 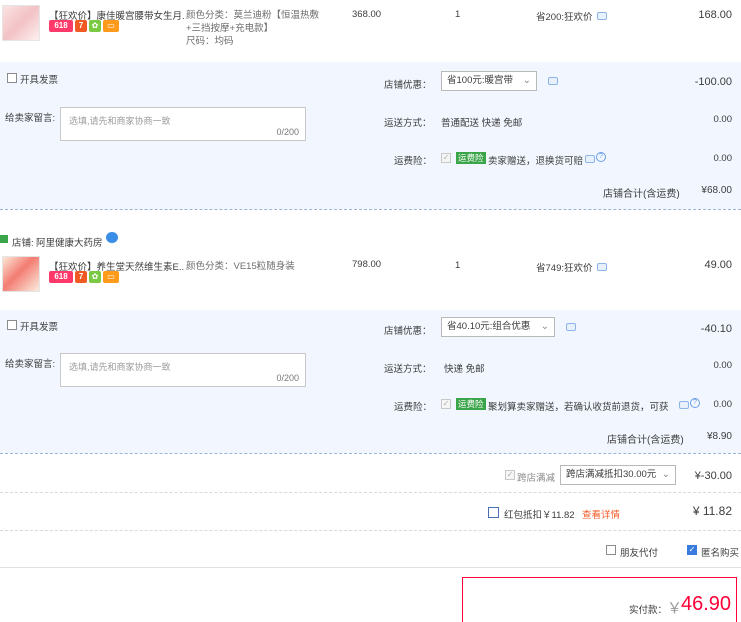 What do you see at coordinates (536, 478) in the screenshot?
I see `cross-store-label: 跨店满减` at bounding box center [536, 478].